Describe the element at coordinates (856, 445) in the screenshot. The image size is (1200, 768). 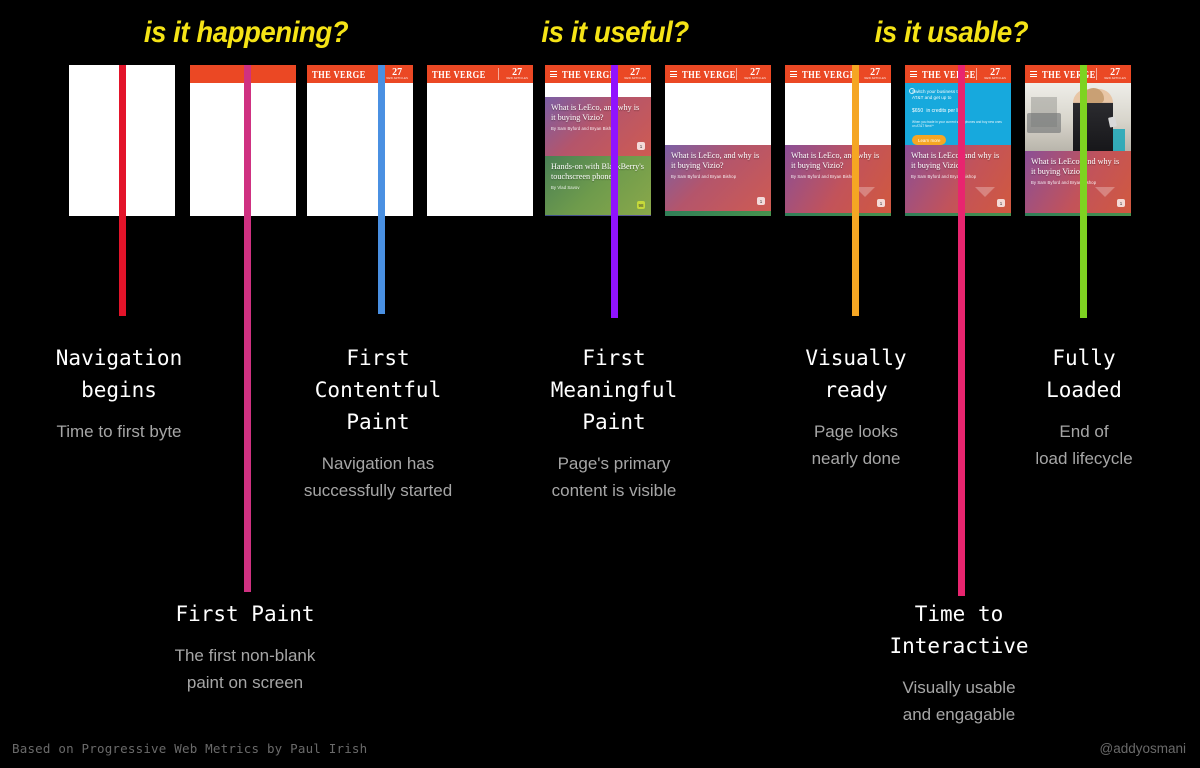
I see `metric-description: Page looks nearly done` at that location.